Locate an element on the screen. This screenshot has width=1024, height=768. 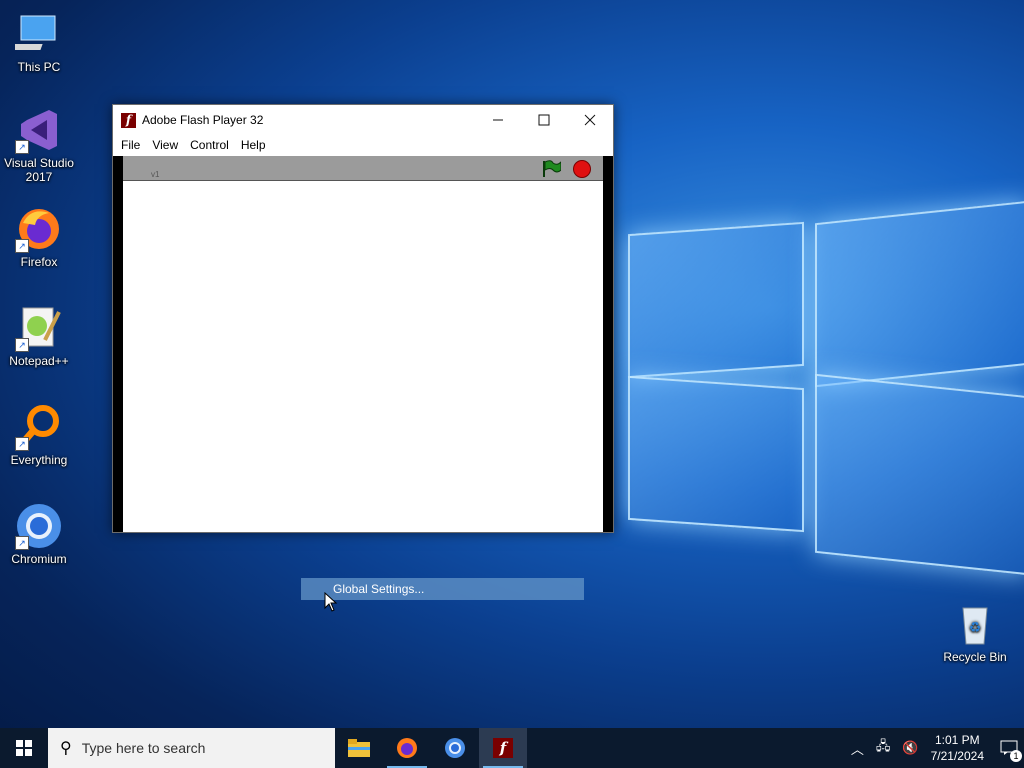
desktop-icon-everything: ↗ Everything is located at coordinates (39, 435).